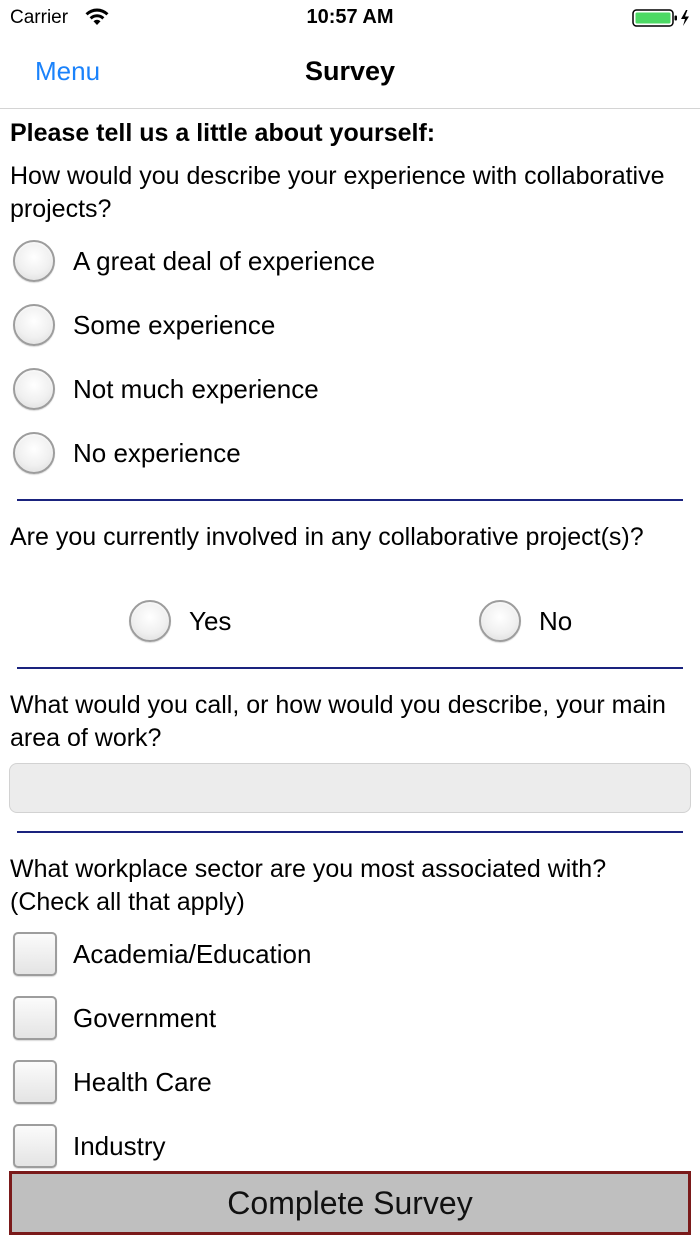  I want to click on checkbox-option-label: Academia/Education, so click(192, 954).